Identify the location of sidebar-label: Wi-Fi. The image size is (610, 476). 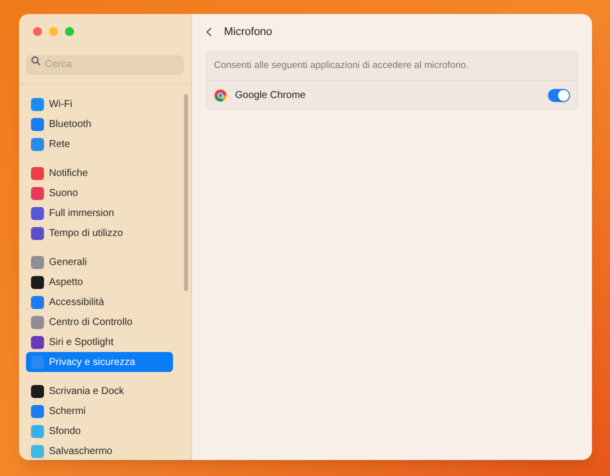
(60, 105).